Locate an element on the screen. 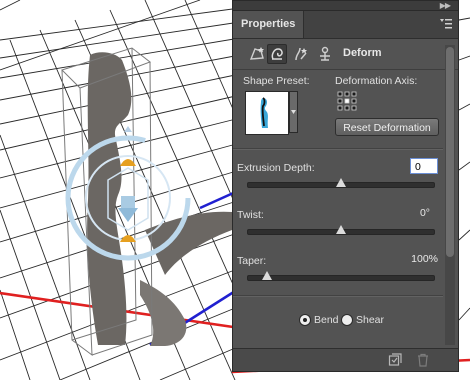 The width and height of the screenshot is (470, 380). taper-thumb is located at coordinates (266, 275).